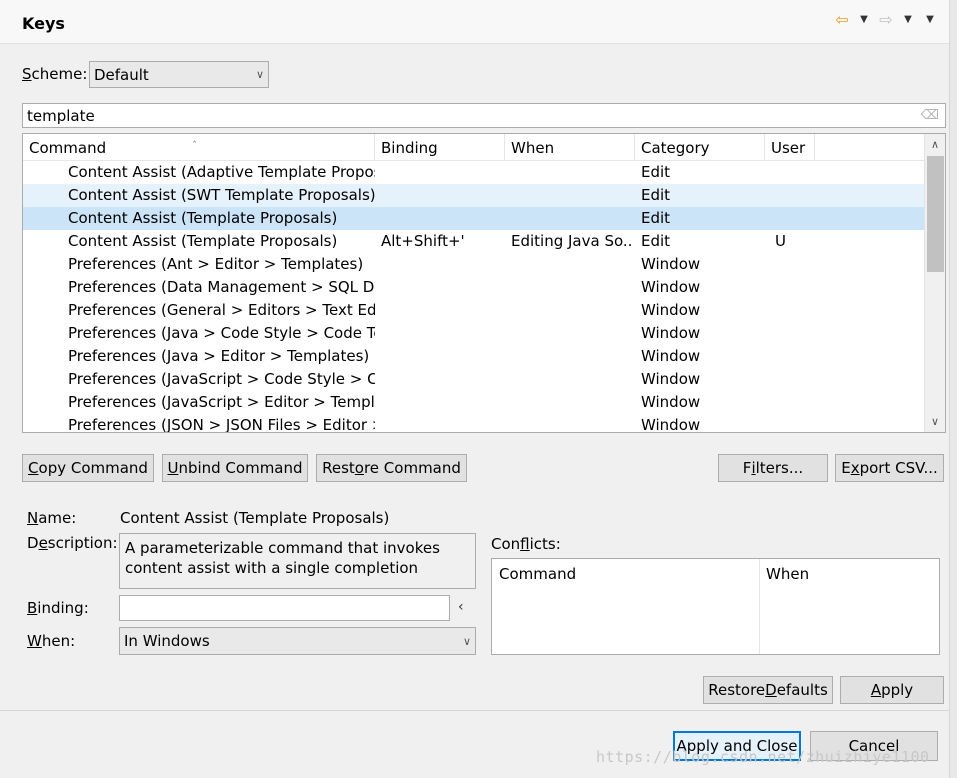 The height and width of the screenshot is (778, 957). What do you see at coordinates (790, 147) in the screenshot?
I see `column-header-user: User` at bounding box center [790, 147].